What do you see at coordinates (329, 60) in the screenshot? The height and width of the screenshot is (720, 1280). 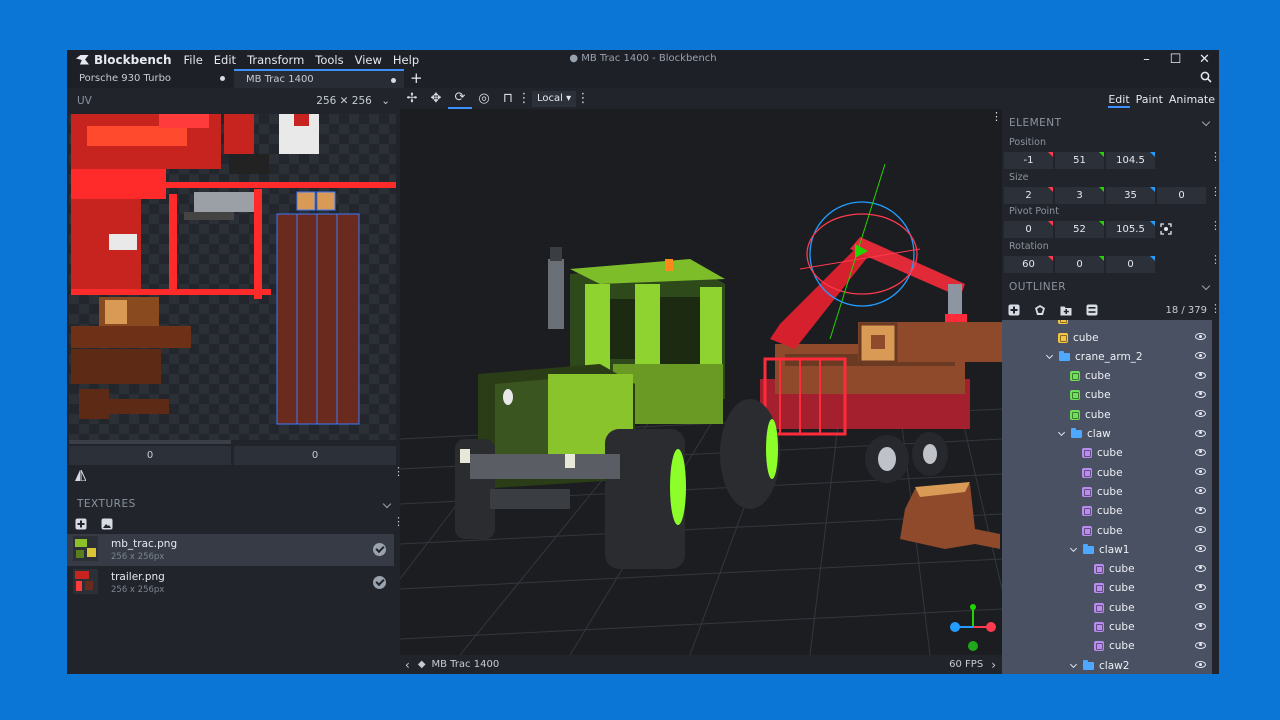 I see `menu-tools: Tools` at bounding box center [329, 60].